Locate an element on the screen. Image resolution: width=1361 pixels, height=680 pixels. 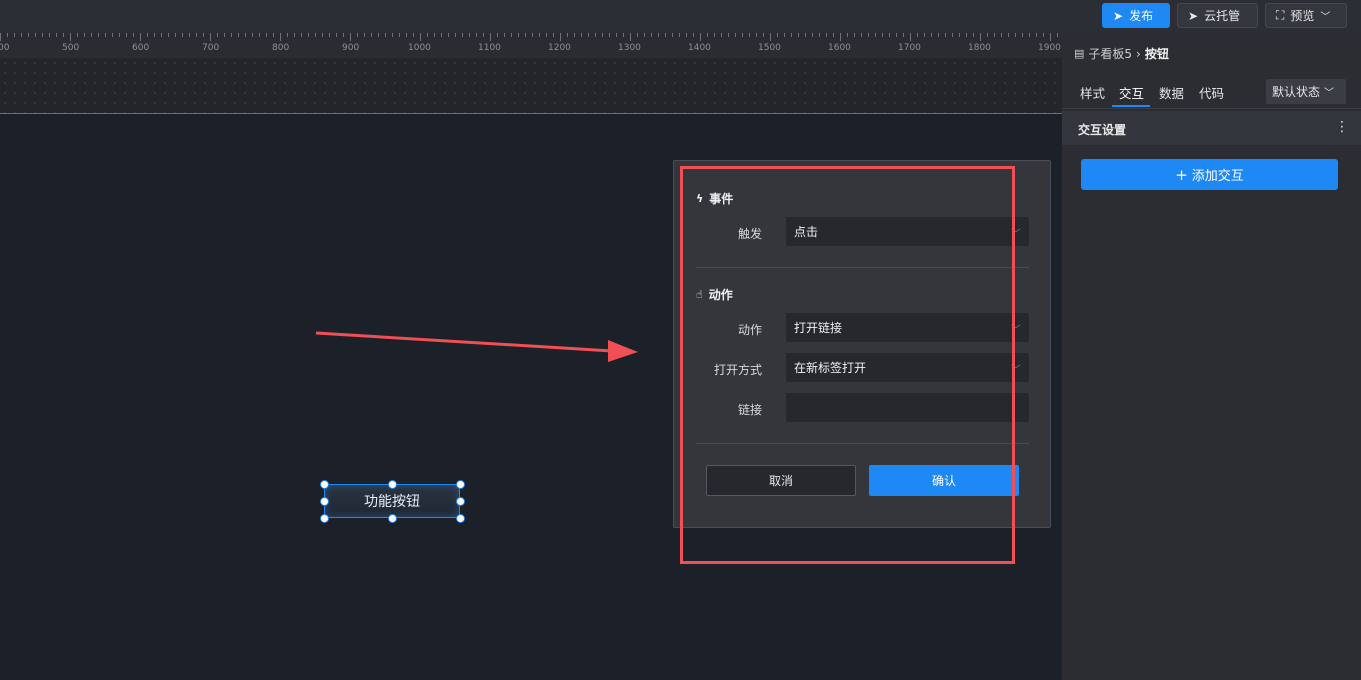
trigger-label: 触发 is located at coordinates (749, 234).